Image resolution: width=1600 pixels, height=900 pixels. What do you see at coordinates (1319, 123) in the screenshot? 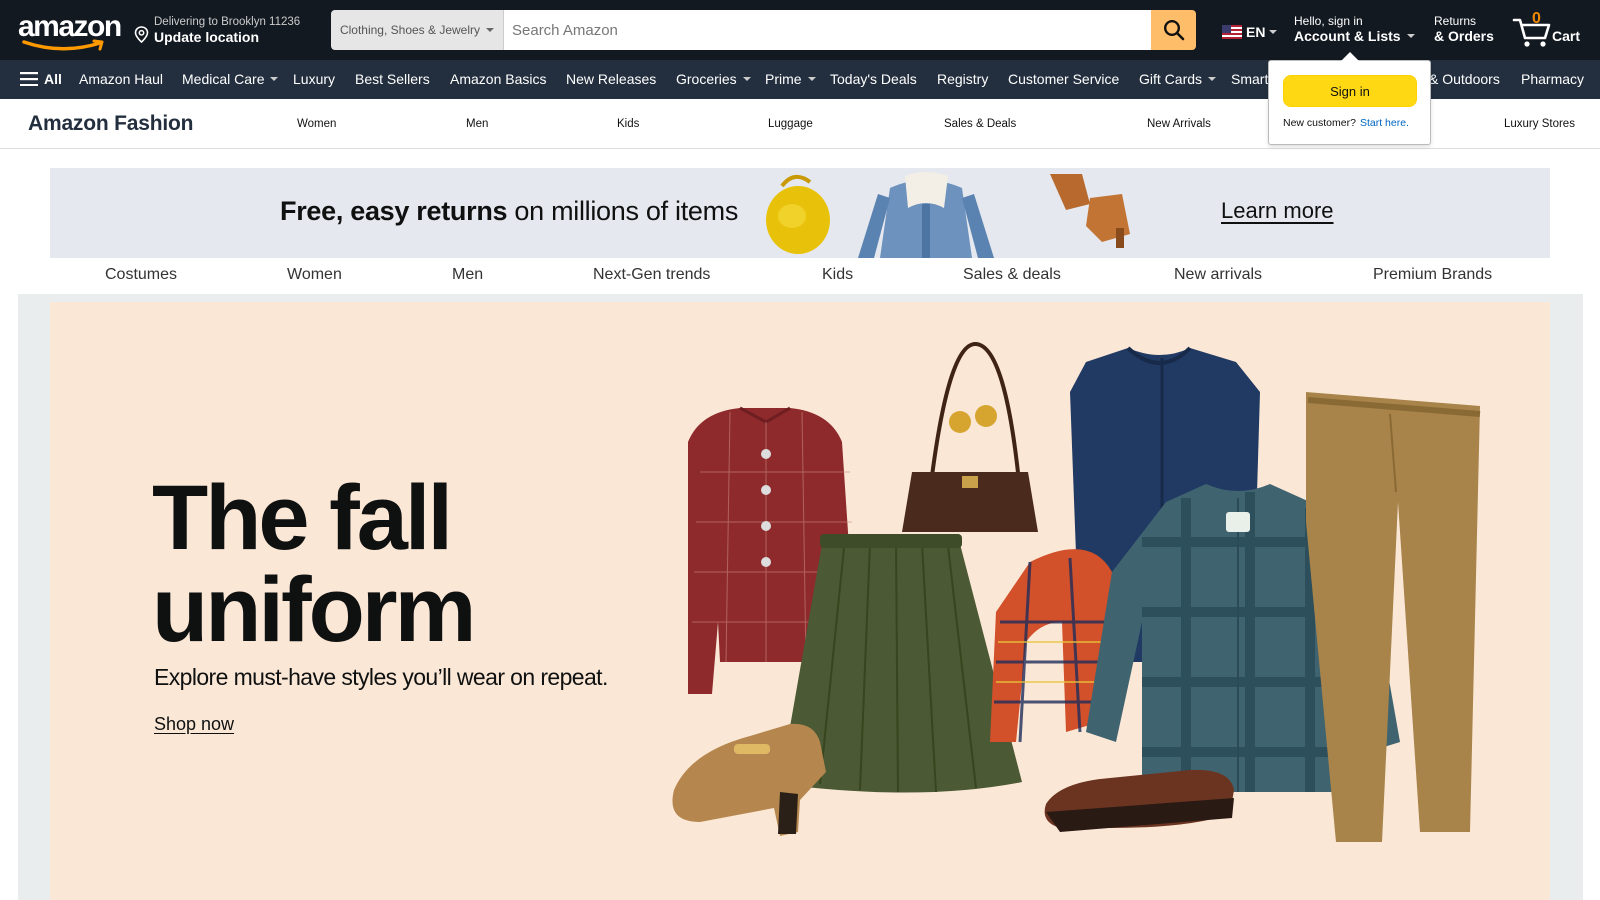
I see `new-customer-label: New customer?` at bounding box center [1319, 123].